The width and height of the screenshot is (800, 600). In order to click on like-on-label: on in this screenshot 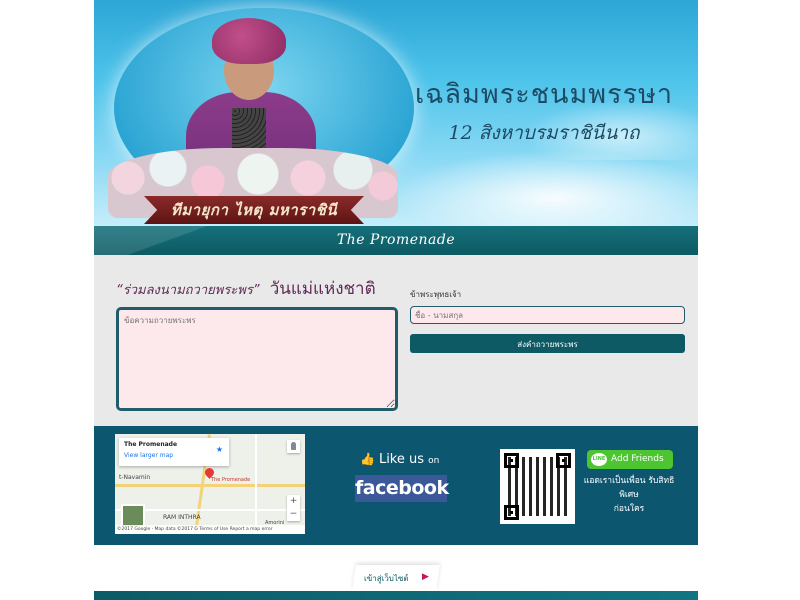, I will do `click(434, 461)`.